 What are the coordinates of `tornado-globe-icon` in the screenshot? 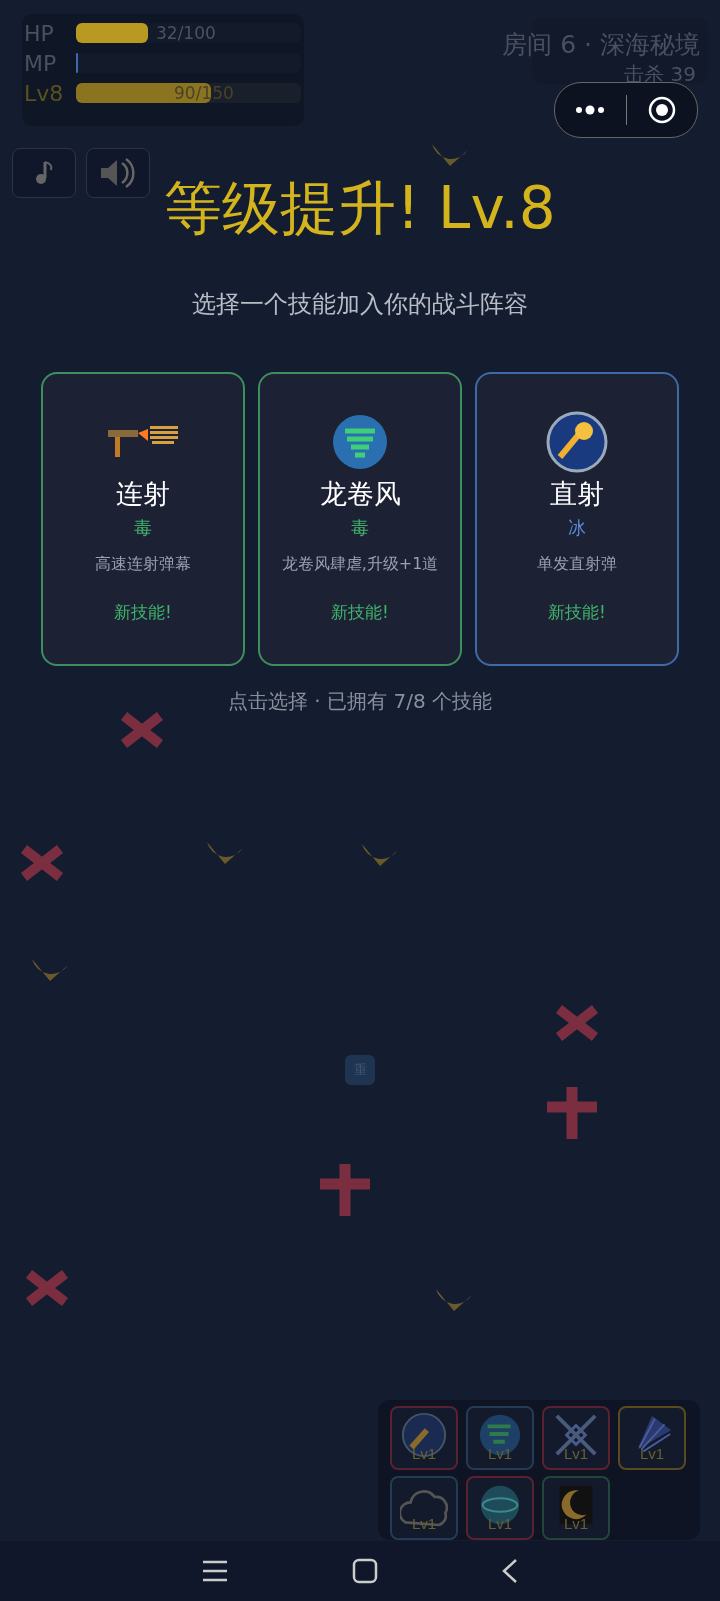 It's located at (360, 442).